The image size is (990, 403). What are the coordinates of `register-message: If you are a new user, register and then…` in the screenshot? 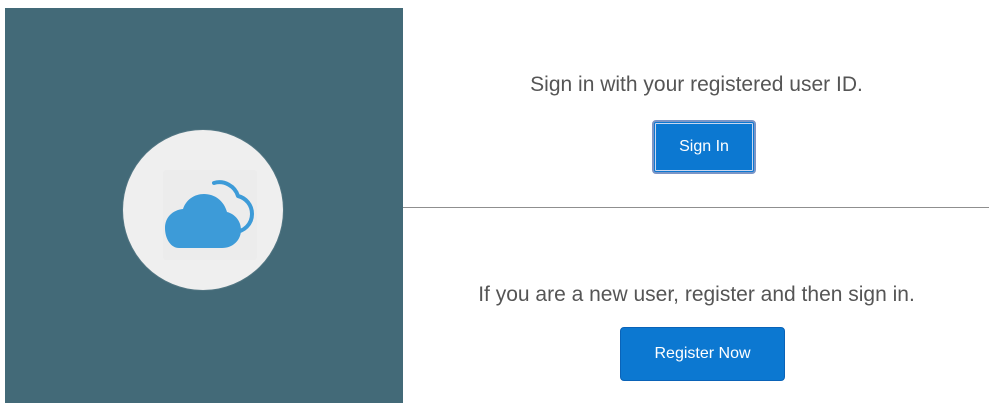 It's located at (696, 294).